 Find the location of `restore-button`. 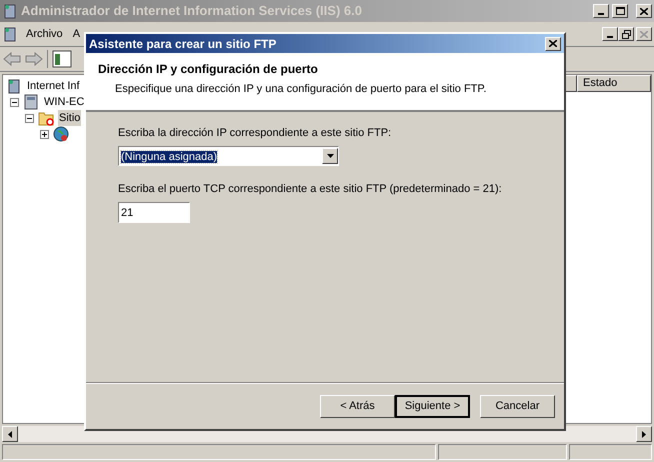

restore-button is located at coordinates (626, 34).